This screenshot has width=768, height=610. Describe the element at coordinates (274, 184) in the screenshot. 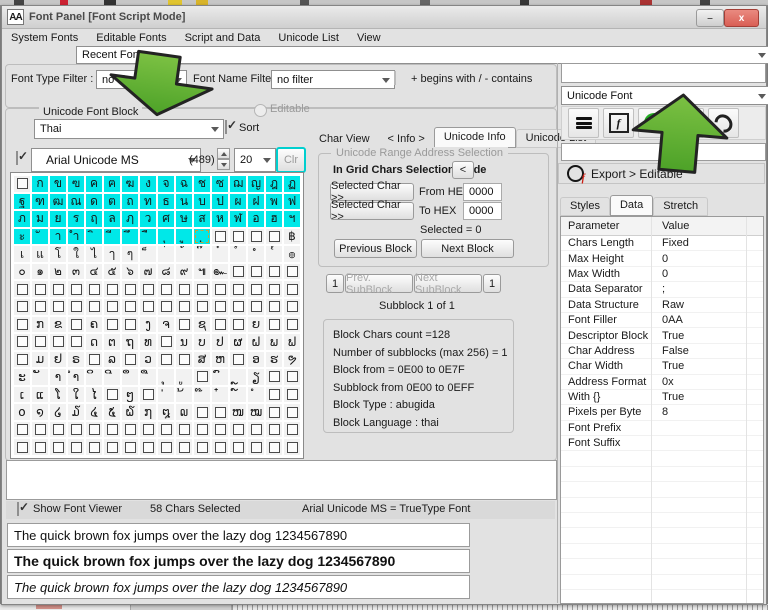

I see `grid-cell: ฎ` at that location.